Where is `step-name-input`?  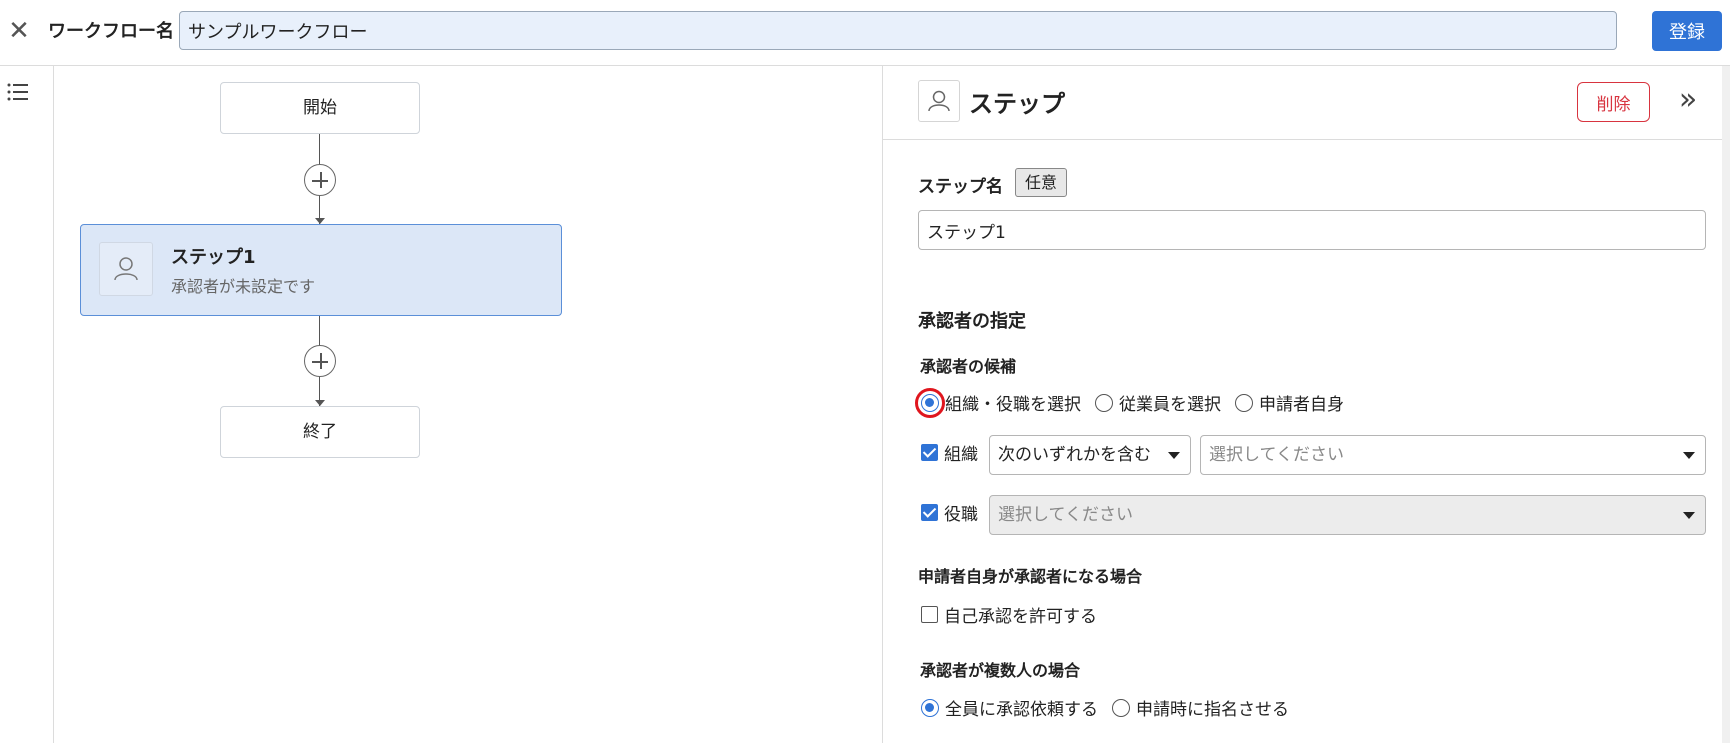 step-name-input is located at coordinates (1312, 230).